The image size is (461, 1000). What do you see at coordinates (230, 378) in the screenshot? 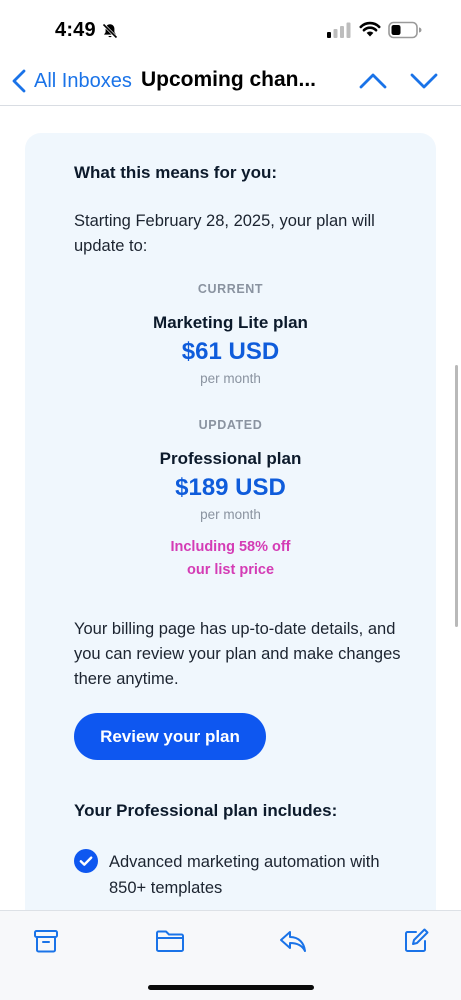
I see `current-plan-period: per month` at bounding box center [230, 378].